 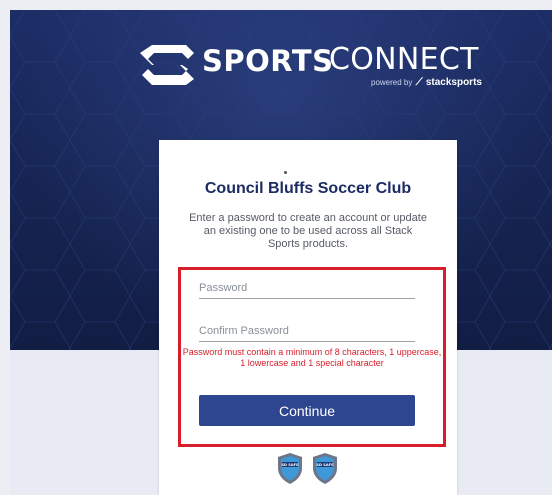 What do you see at coordinates (307, 410) in the screenshot?
I see `continue-button: Continue` at bounding box center [307, 410].